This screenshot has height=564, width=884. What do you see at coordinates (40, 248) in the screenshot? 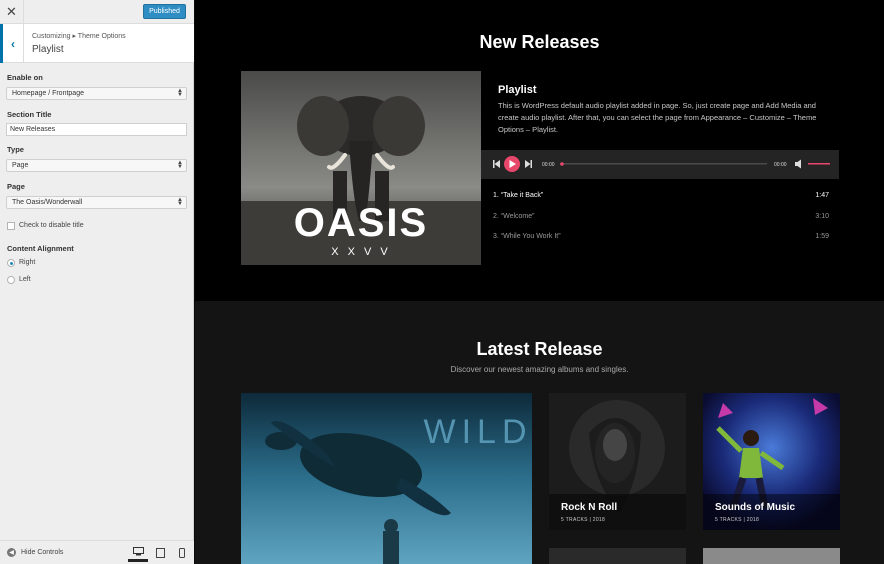
I see `content-alignment-label: Content Alignment` at bounding box center [40, 248].